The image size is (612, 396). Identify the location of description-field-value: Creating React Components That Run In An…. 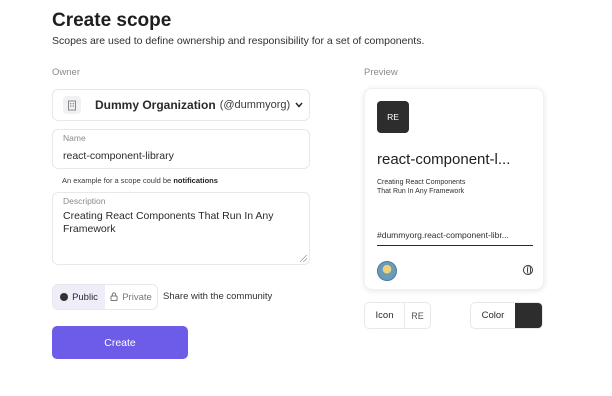
(168, 222).